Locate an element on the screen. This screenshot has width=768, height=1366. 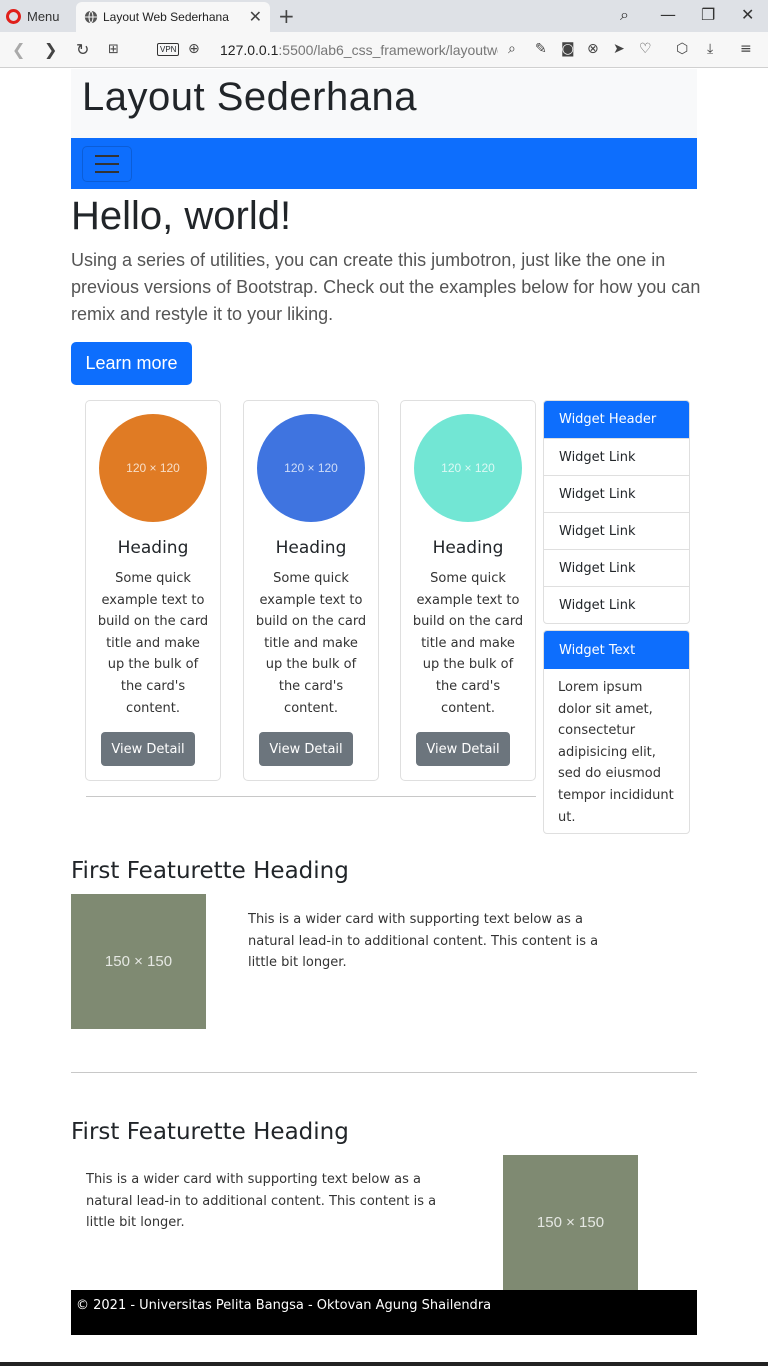
browser-tab: Layout Web Sederhana ✕ is located at coordinates (173, 17).